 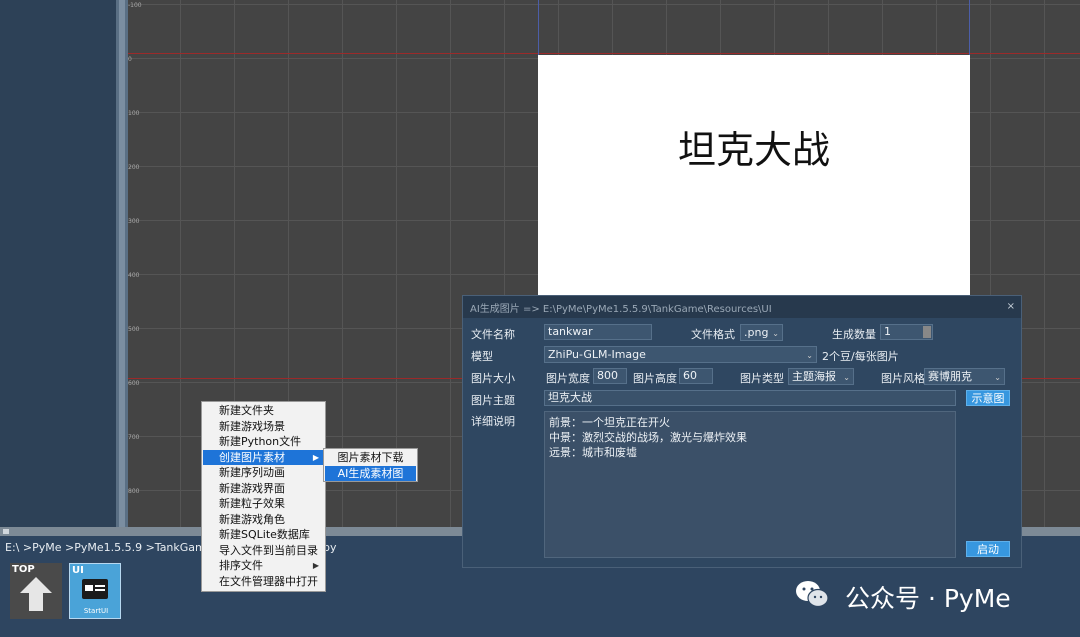 What do you see at coordinates (263, 504) in the screenshot?
I see `menu-item-new-particle: 新建粒子效果` at bounding box center [263, 504].